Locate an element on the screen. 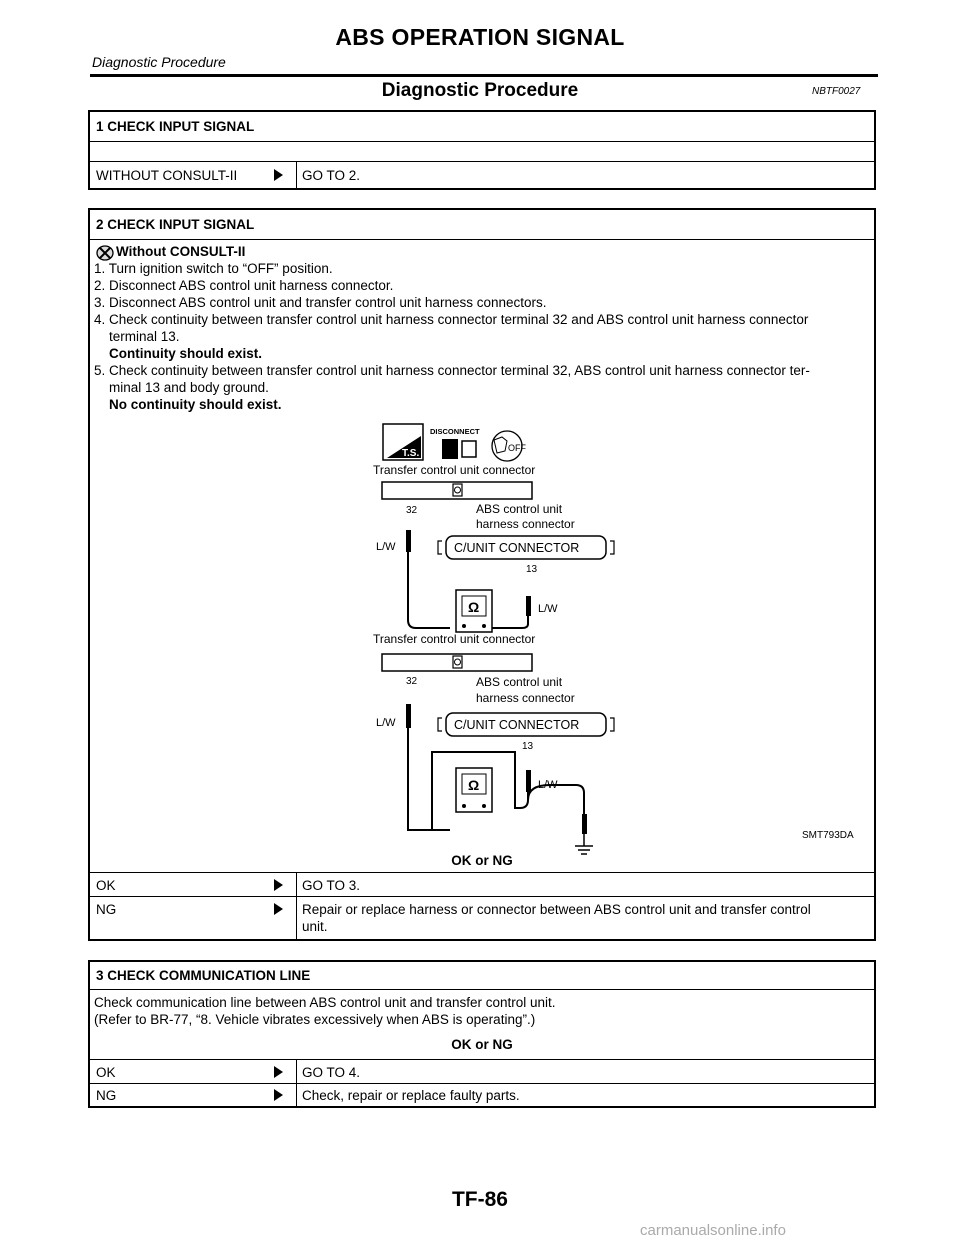  ignition-off-icon: OFF is located at coordinates (508, 446).